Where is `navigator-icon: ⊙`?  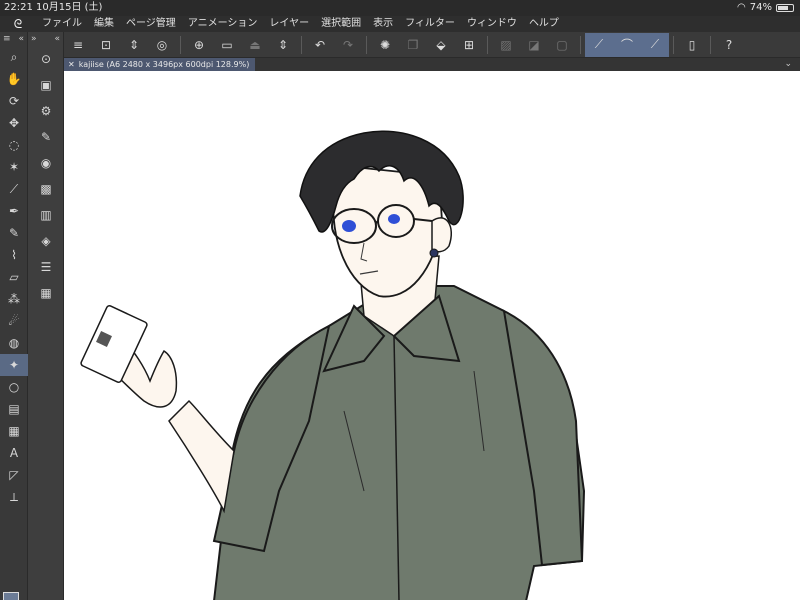
navigator-icon: ⊙ is located at coordinates (46, 59).